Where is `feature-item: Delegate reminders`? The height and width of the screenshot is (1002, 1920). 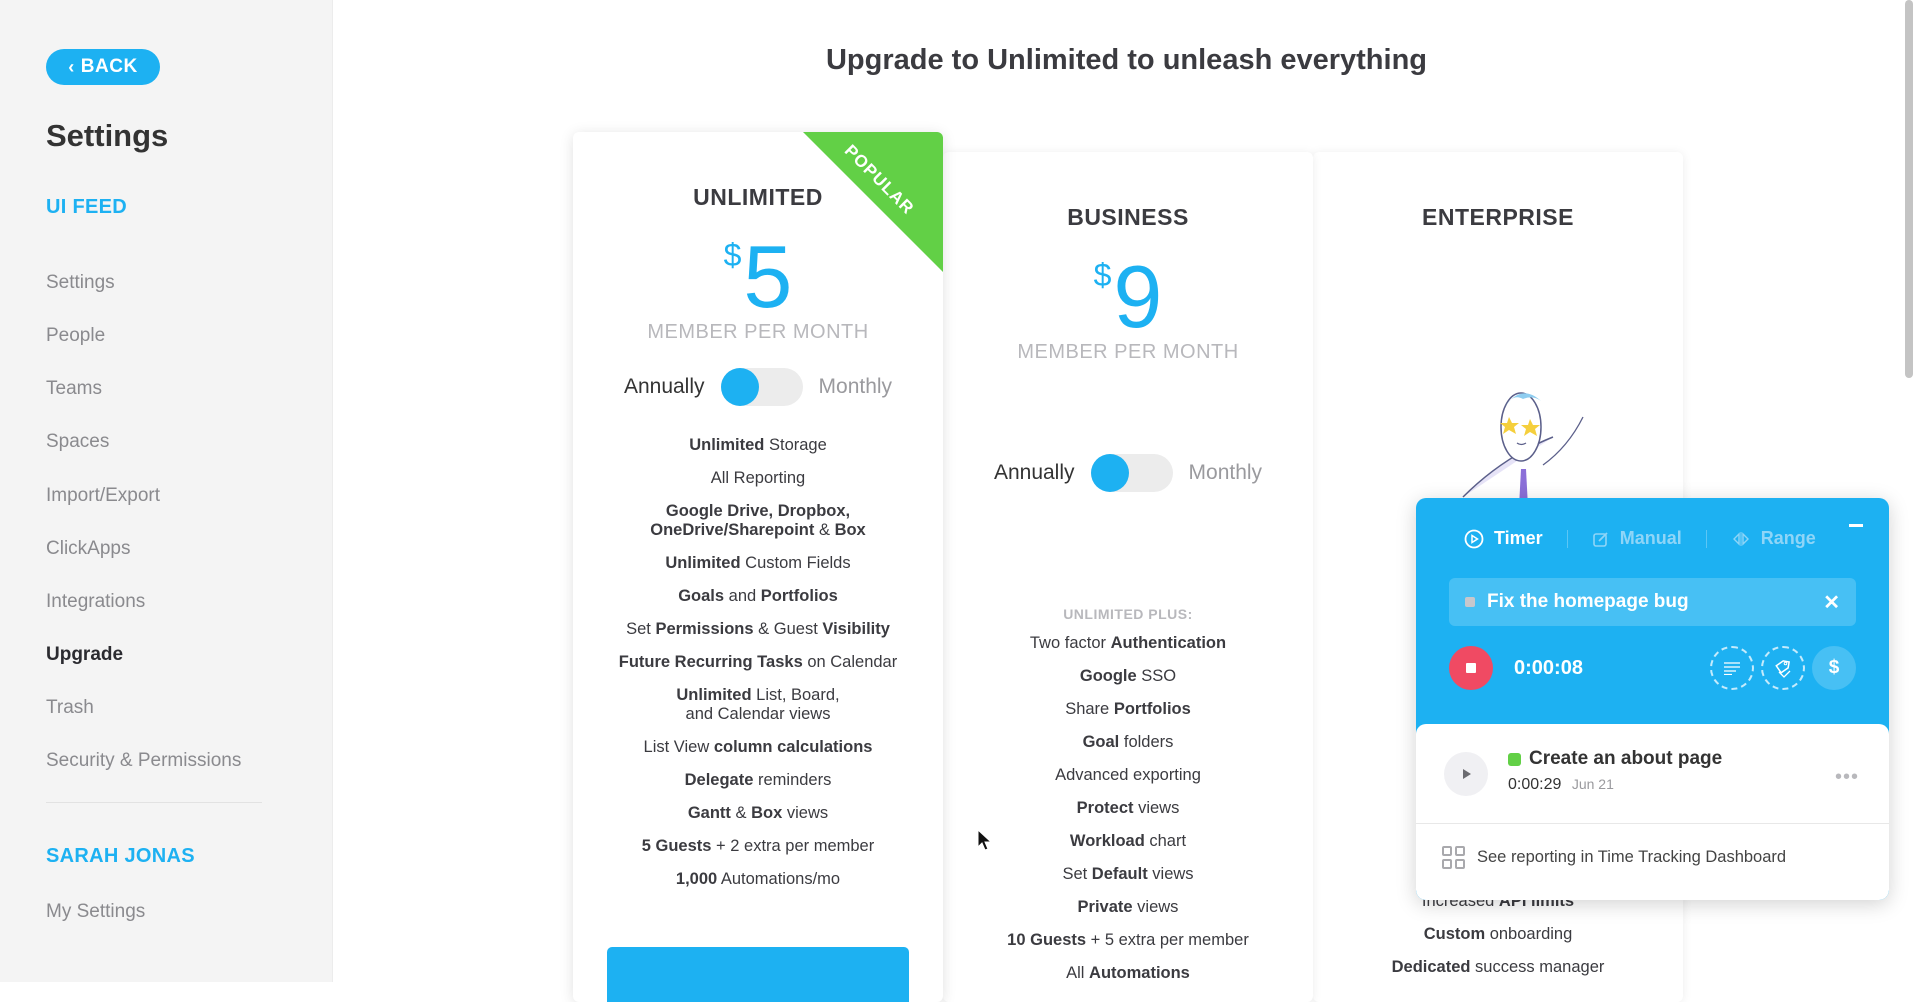 feature-item: Delegate reminders is located at coordinates (758, 780).